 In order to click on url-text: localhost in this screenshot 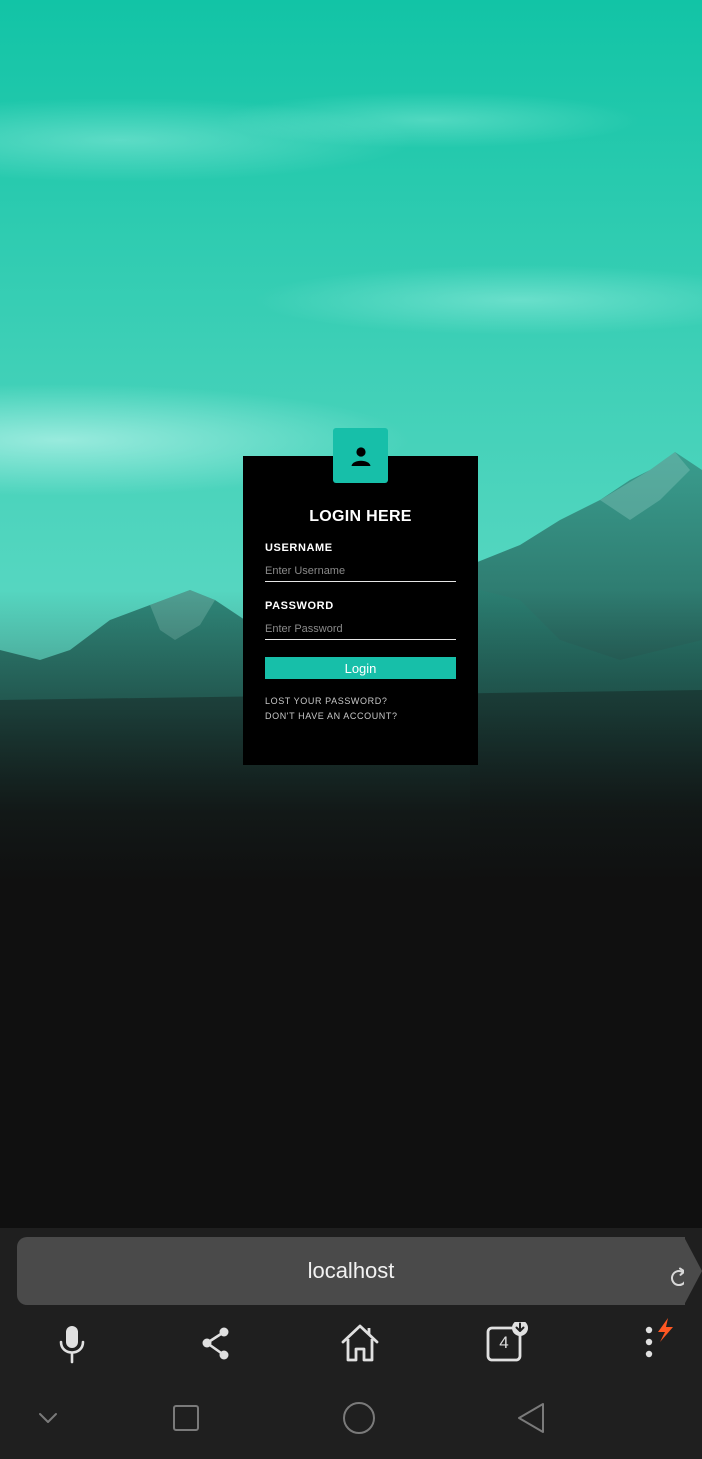, I will do `click(351, 1271)`.